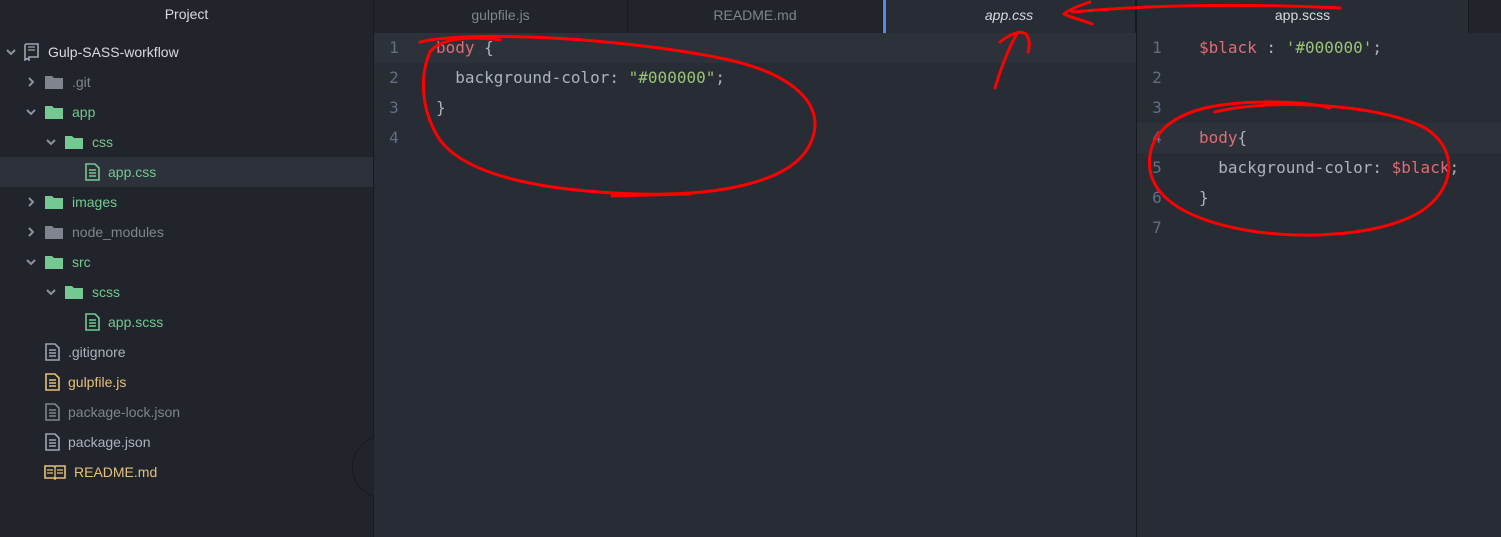 Image resolution: width=1501 pixels, height=537 pixels. I want to click on tree-folder: images, so click(186, 202).